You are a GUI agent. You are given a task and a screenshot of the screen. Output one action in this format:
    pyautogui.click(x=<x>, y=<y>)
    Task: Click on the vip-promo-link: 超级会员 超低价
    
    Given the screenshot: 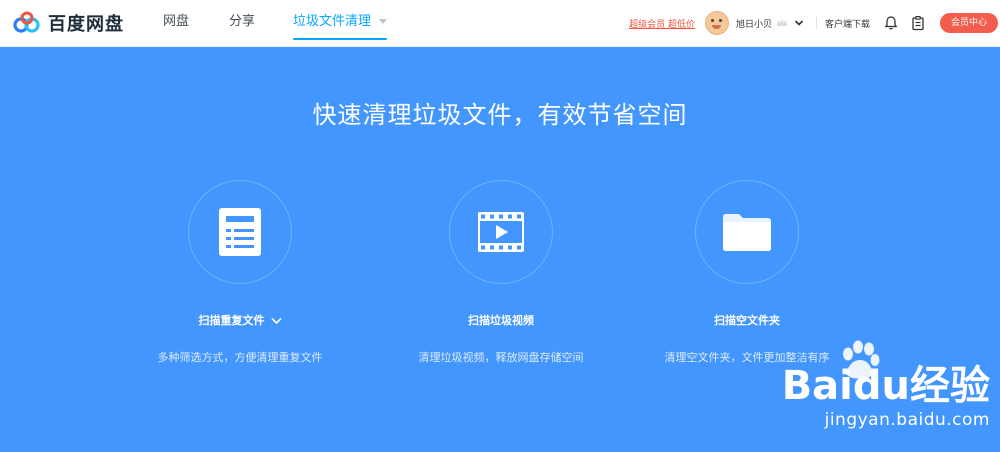 What is the action you would take?
    pyautogui.click(x=662, y=23)
    